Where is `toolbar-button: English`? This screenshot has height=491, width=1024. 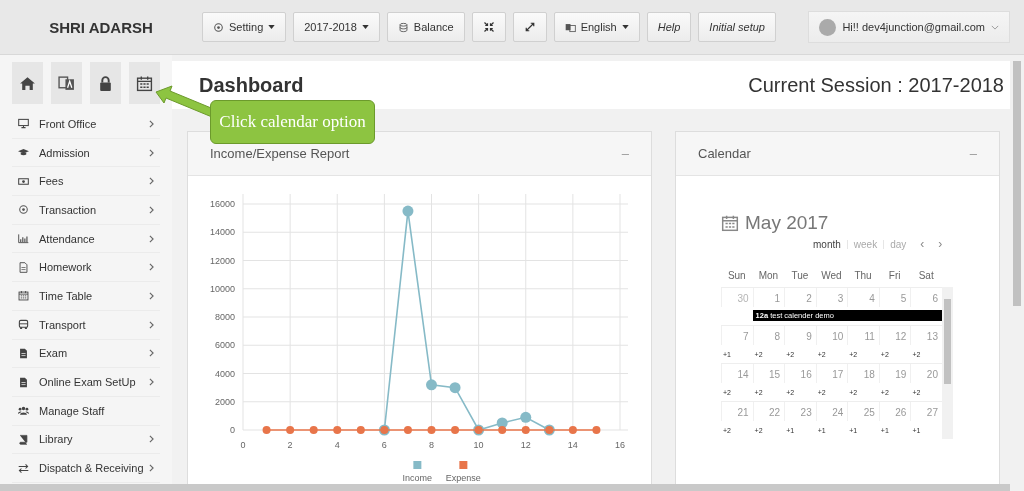 toolbar-button: English is located at coordinates (596, 27).